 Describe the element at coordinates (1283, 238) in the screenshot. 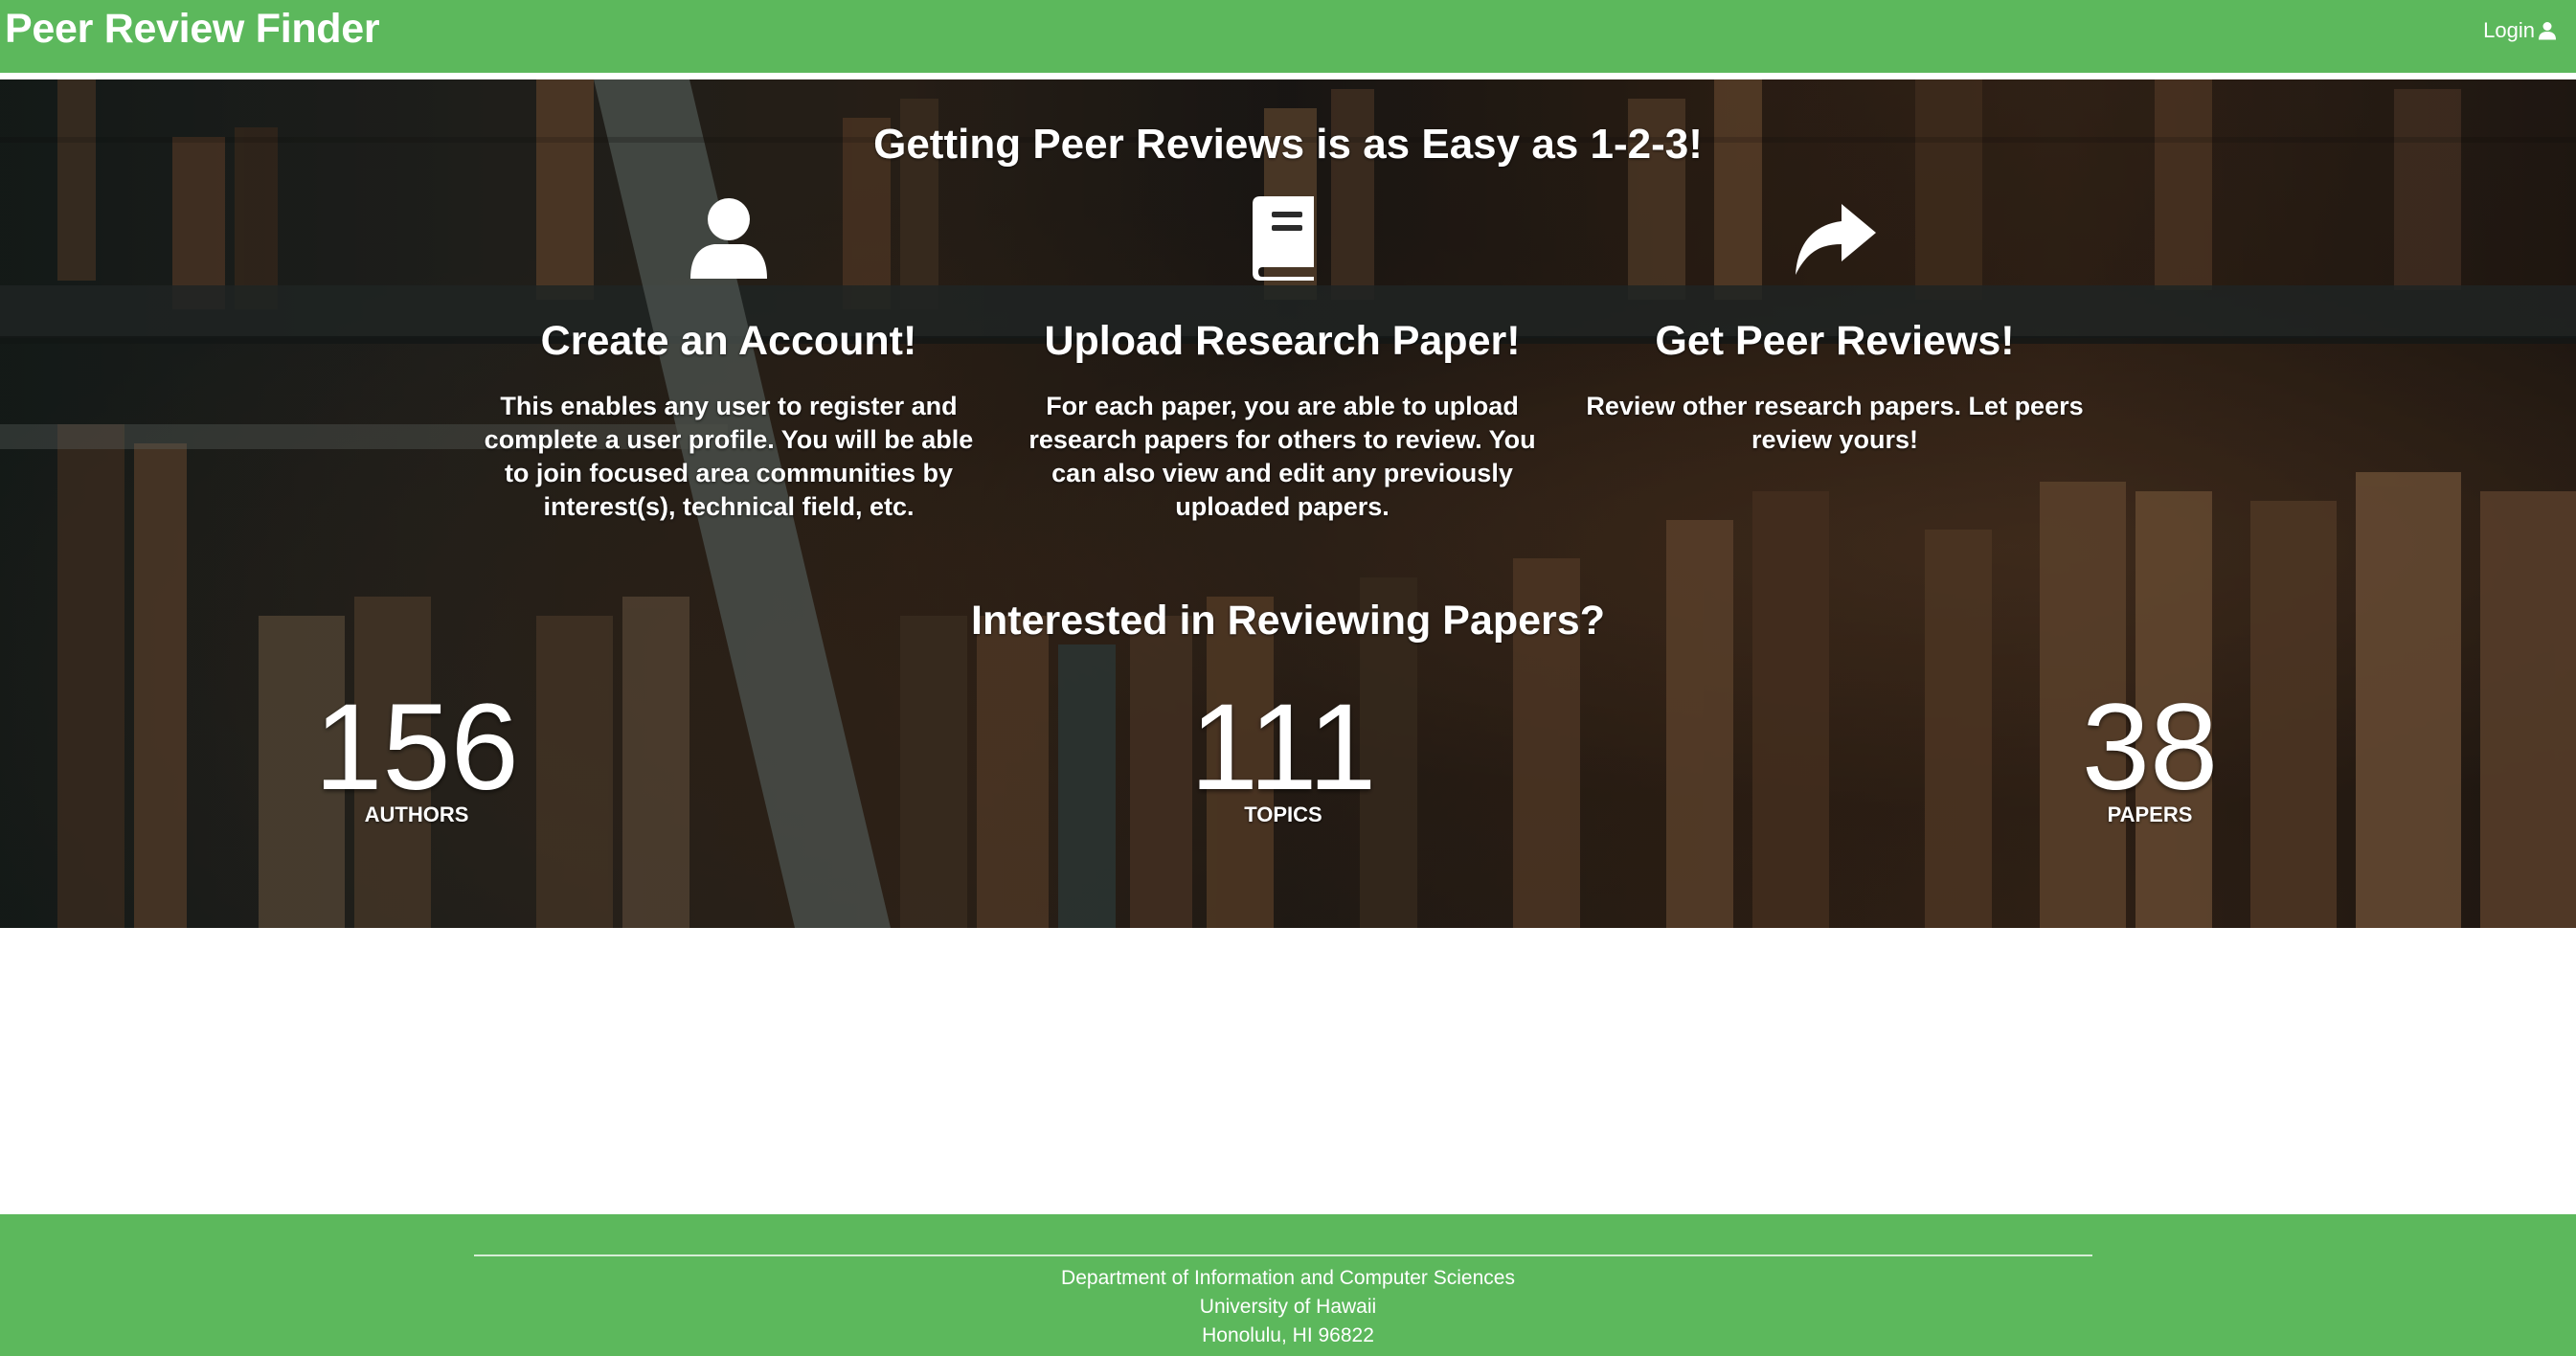

I see `book-icon` at that location.